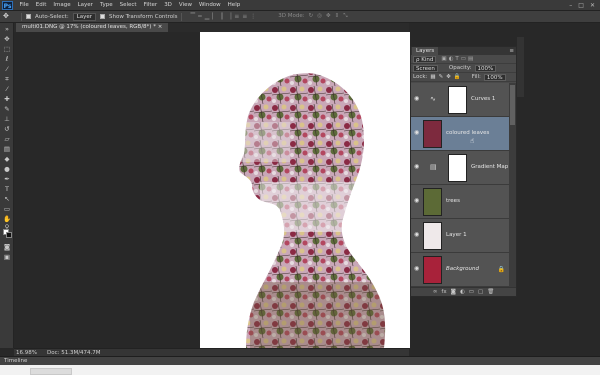  Describe the element at coordinates (570, 5) in the screenshot. I see `minimize-button: –` at that location.